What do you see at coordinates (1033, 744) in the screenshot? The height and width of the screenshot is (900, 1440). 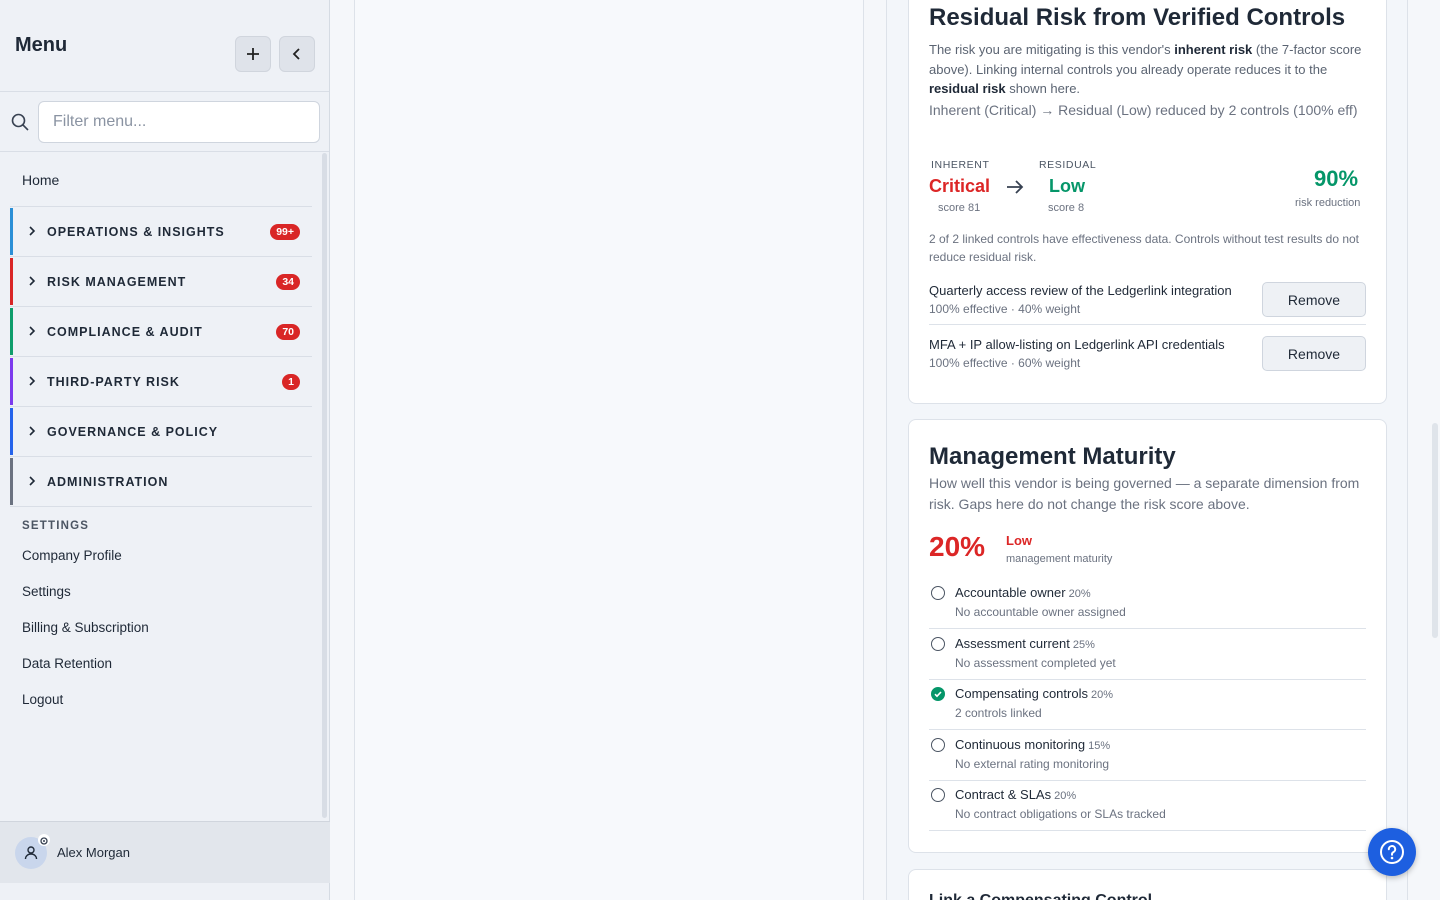 I see `maturity-item-title: Continuous monitoring 15%` at bounding box center [1033, 744].